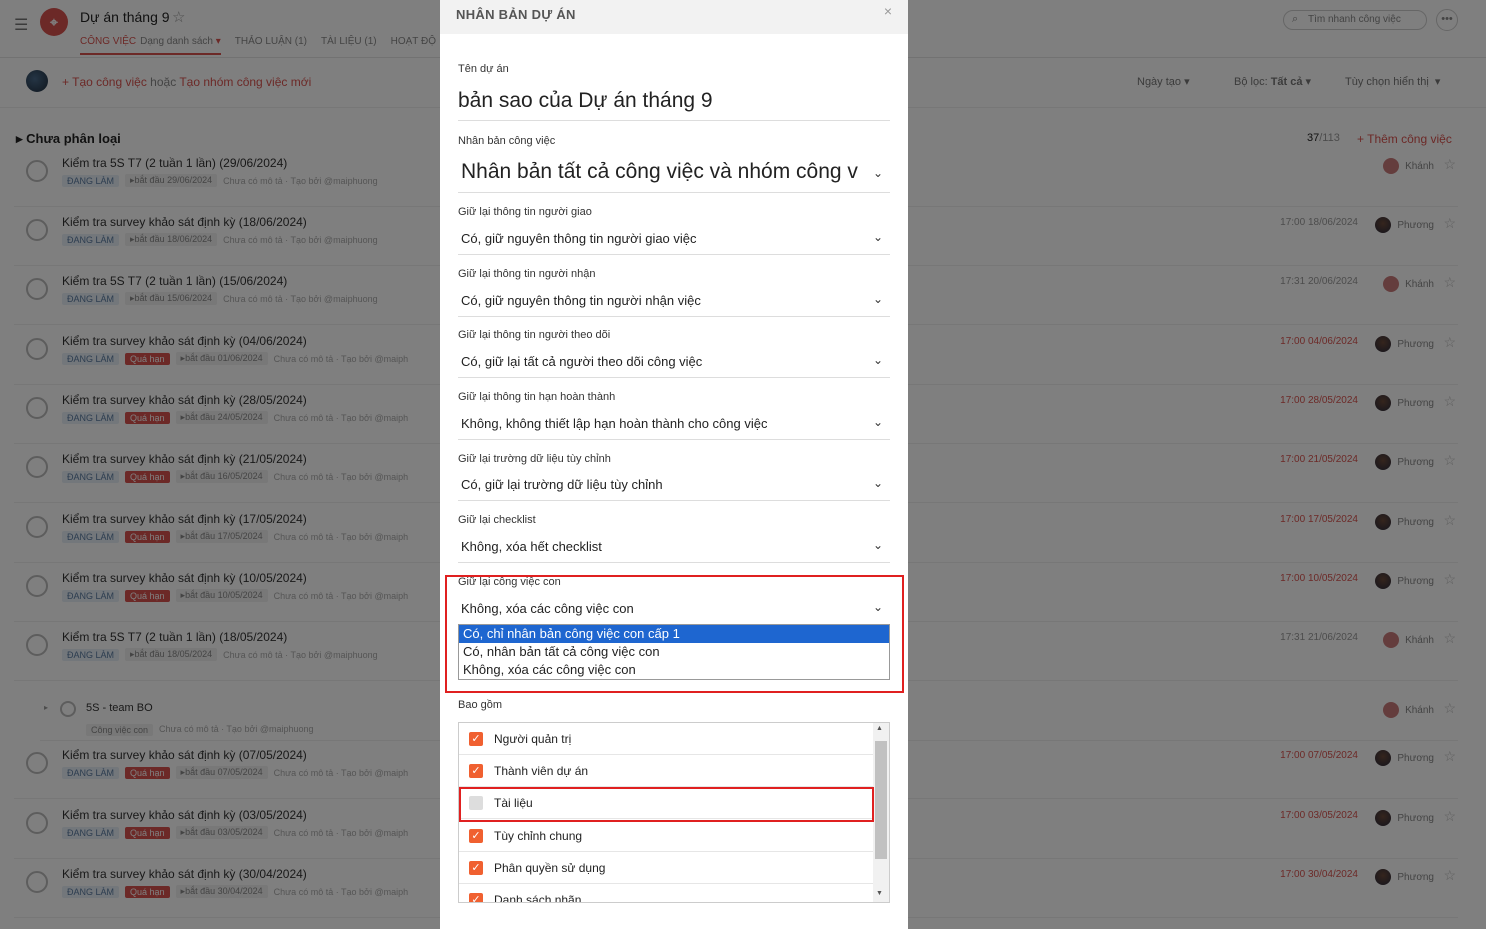 This screenshot has height=929, width=1486. Describe the element at coordinates (666, 739) in the screenshot. I see `include-item-admins: ✓ Người quản trị` at that location.